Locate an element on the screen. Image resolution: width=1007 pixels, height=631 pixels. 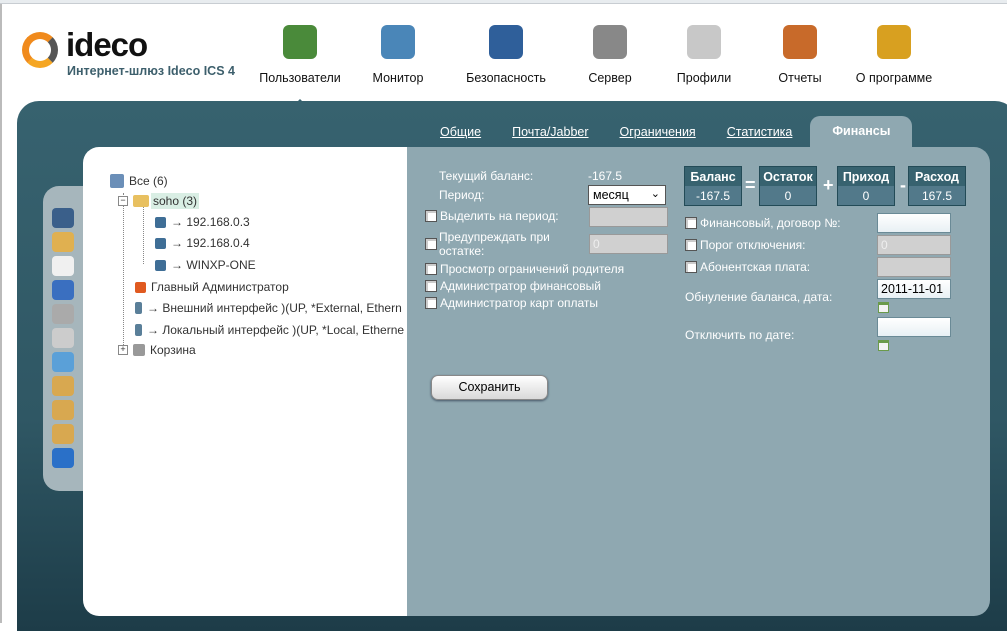
threshold-input: 0 is located at coordinates (914, 245).